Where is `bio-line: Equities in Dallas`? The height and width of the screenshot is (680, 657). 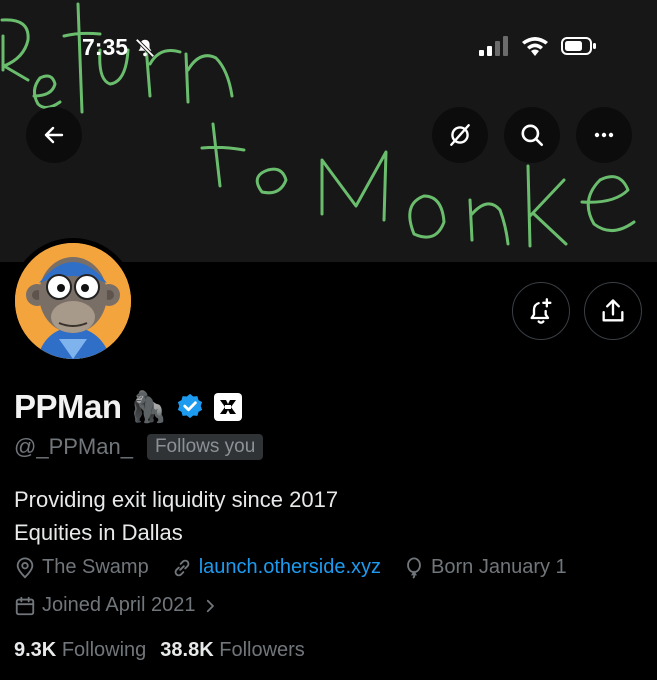
bio-line: Equities in Dallas is located at coordinates (98, 532).